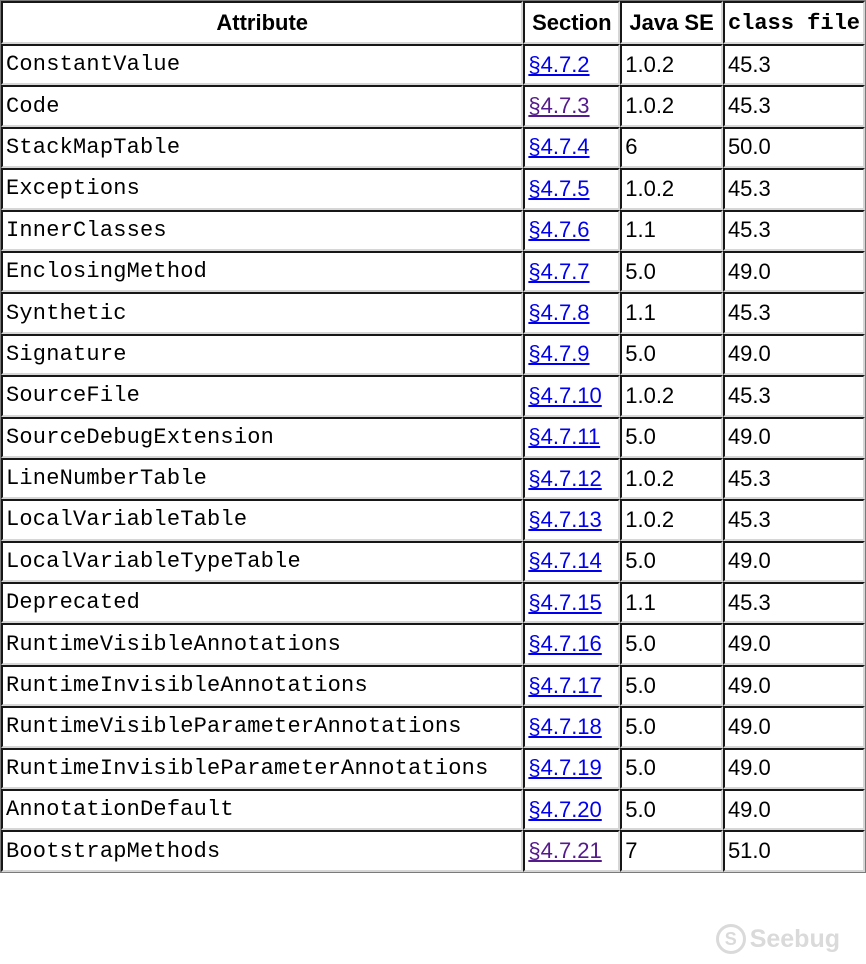 This screenshot has width=866, height=964. What do you see at coordinates (262, 768) in the screenshot?
I see `attribute-name-cell: RuntimeInvisibleParameterAnnotations` at bounding box center [262, 768].